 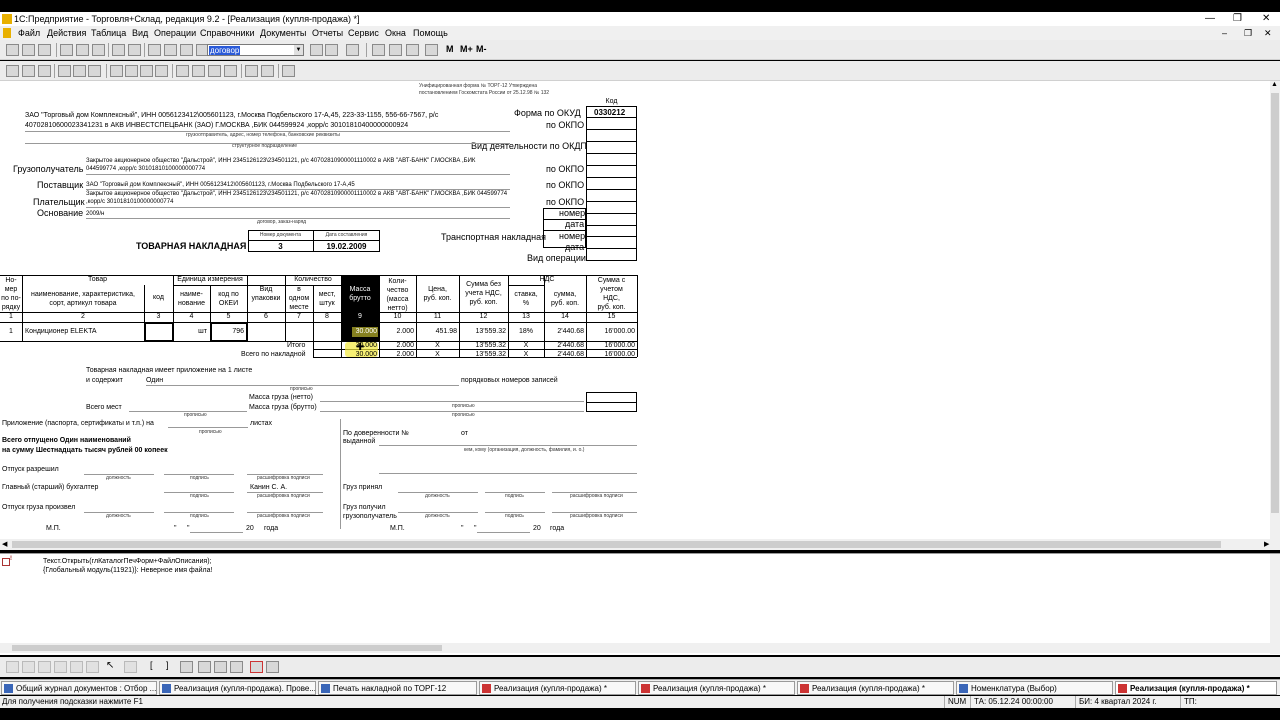 What do you see at coordinates (186, 50) in the screenshot?
I see `redo-icon` at bounding box center [186, 50].